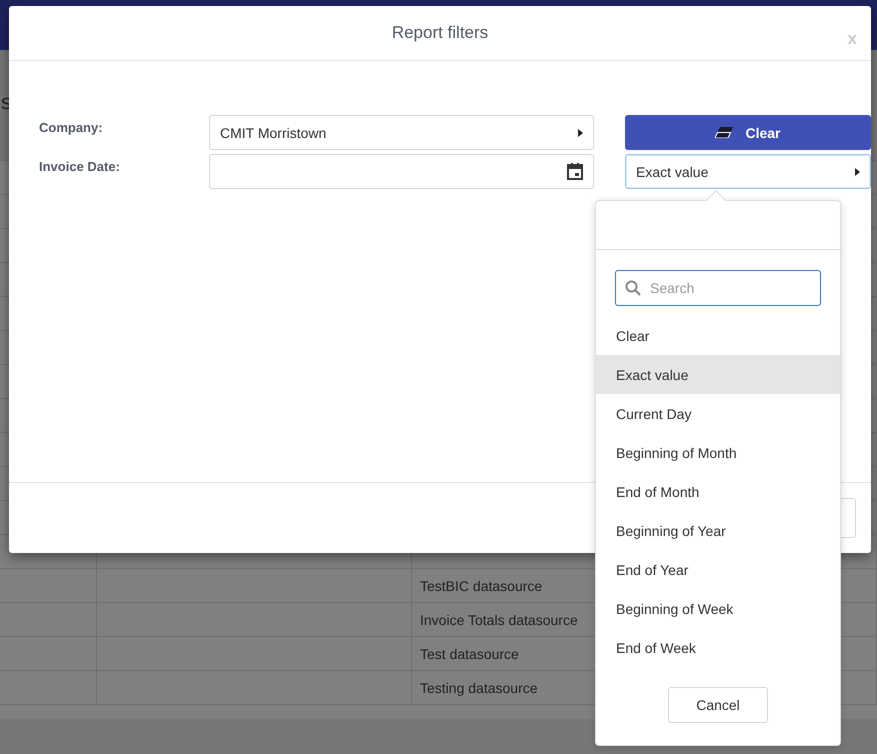 The width and height of the screenshot is (877, 754). I want to click on calendar-icon, so click(575, 171).